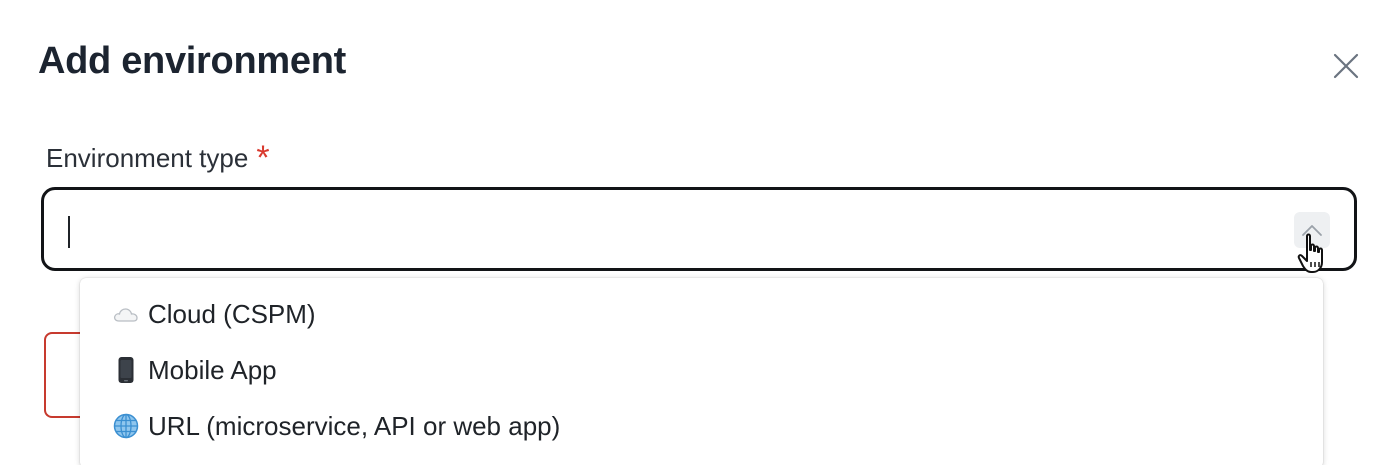 Image resolution: width=1397 pixels, height=465 pixels. What do you see at coordinates (212, 369) in the screenshot?
I see `option-label: Mobile App` at bounding box center [212, 369].